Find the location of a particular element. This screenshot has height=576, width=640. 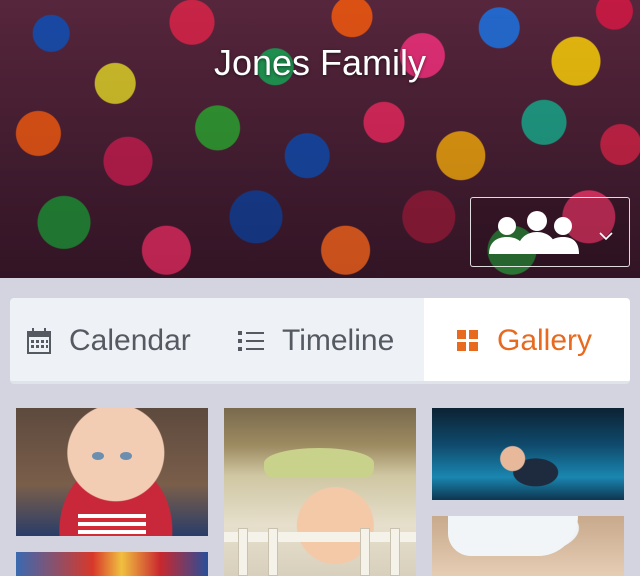

family-title: Jones Family is located at coordinates (320, 62).